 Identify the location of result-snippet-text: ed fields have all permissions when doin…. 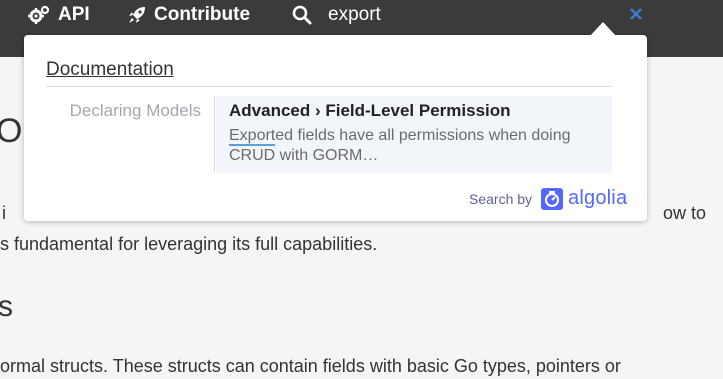
(423, 135).